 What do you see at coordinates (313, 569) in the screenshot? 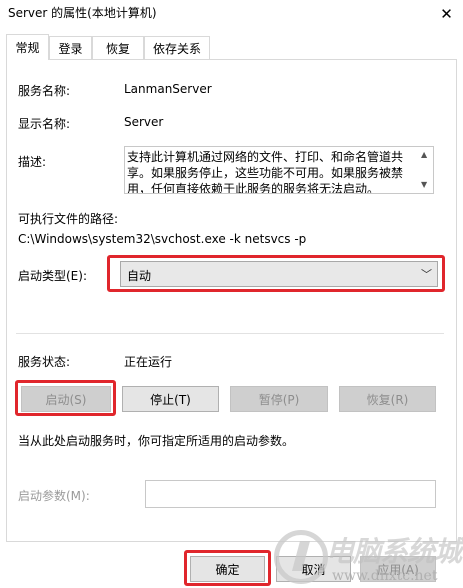
I see `cancel-button: 取消` at bounding box center [313, 569].